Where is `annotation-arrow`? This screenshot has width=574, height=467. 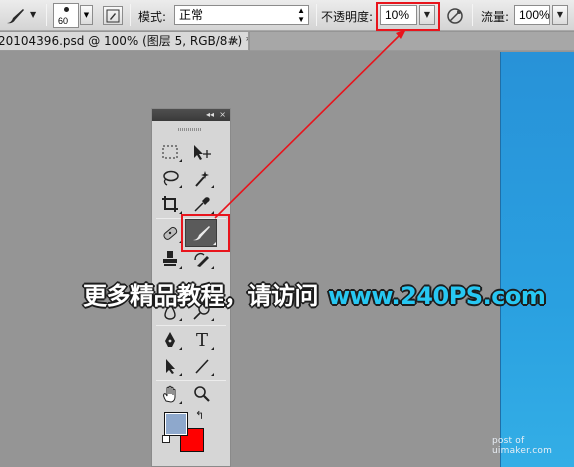
annotation-arrow is located at coordinates (310, 124).